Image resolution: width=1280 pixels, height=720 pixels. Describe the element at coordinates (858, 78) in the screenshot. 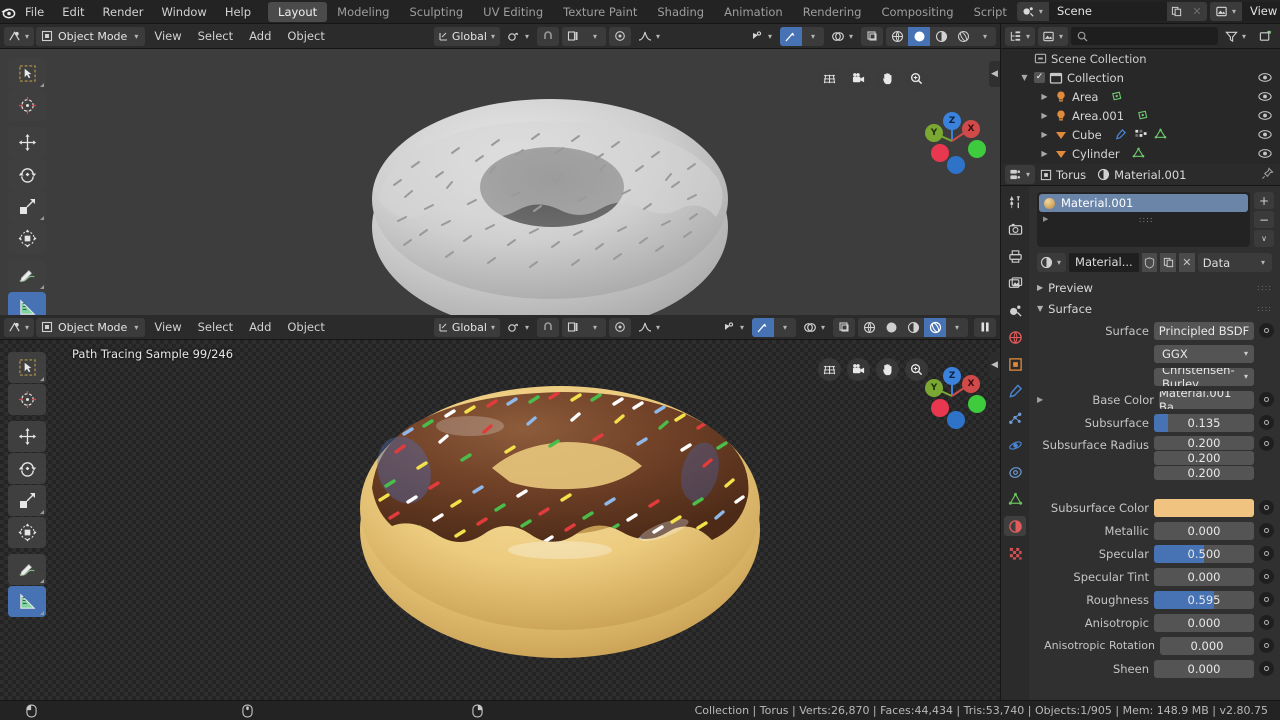

I see `camera-icon-top` at that location.